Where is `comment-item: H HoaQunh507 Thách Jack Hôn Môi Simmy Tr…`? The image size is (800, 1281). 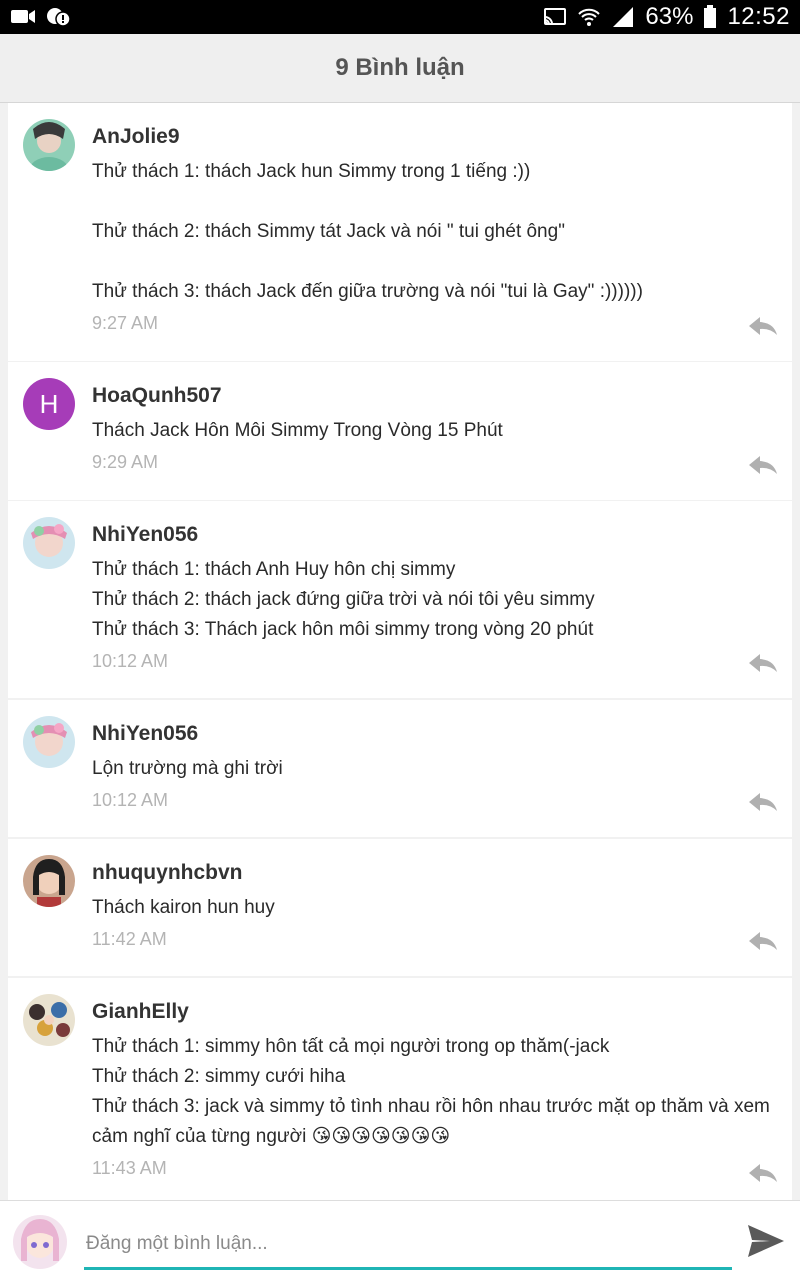
comment-item: H HoaQunh507 Thách Jack Hôn Môi Simmy Tr… is located at coordinates (400, 431).